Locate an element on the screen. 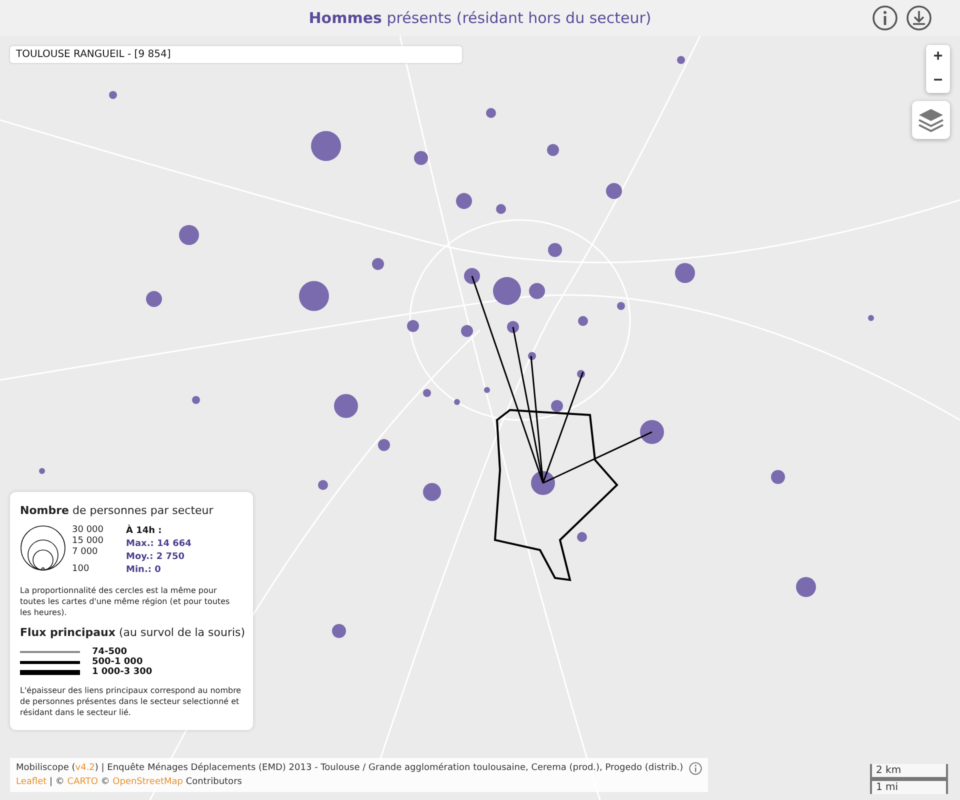  attribution-link: OpenStreetMap is located at coordinates (148, 782).